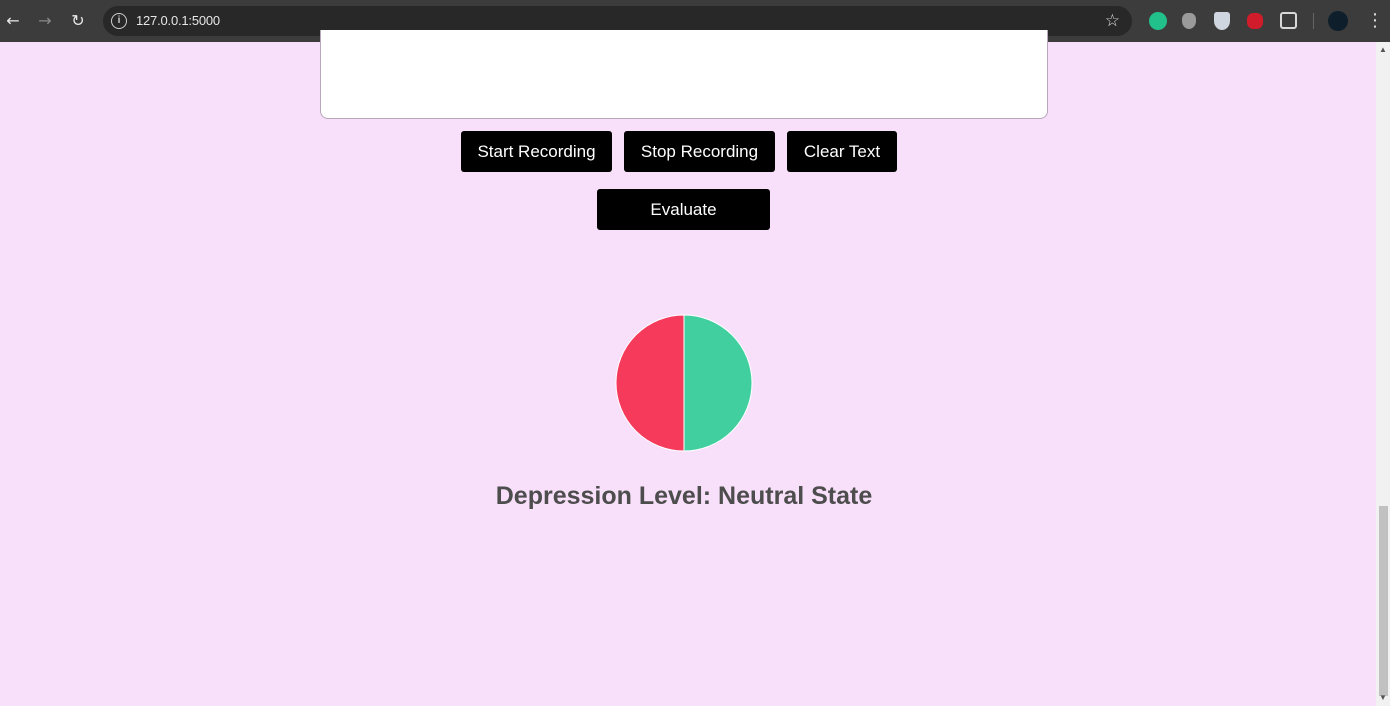  Describe the element at coordinates (178, 20) in the screenshot. I see `address-url: 127.0.0.1:5000` at that location.